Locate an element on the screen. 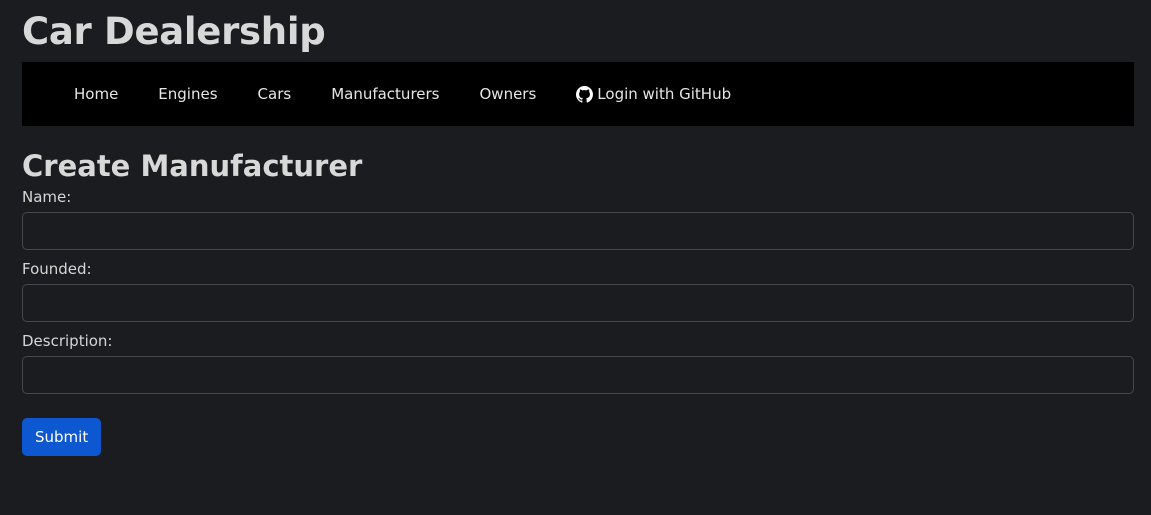 This screenshot has width=1151, height=515. nav-cars-link: Cars is located at coordinates (275, 94).